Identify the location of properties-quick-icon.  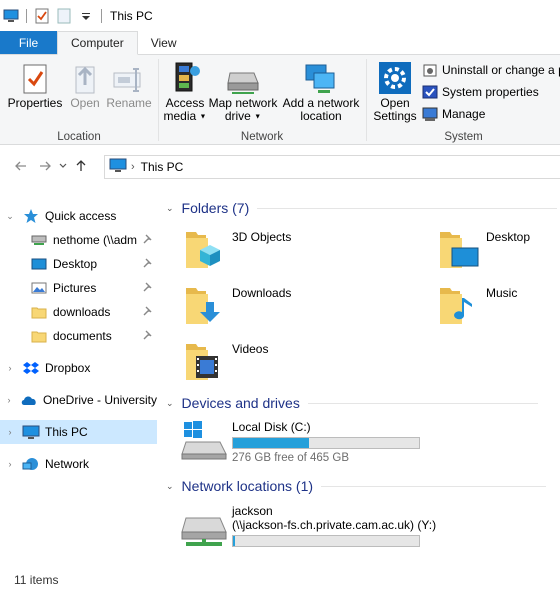
(42, 16).